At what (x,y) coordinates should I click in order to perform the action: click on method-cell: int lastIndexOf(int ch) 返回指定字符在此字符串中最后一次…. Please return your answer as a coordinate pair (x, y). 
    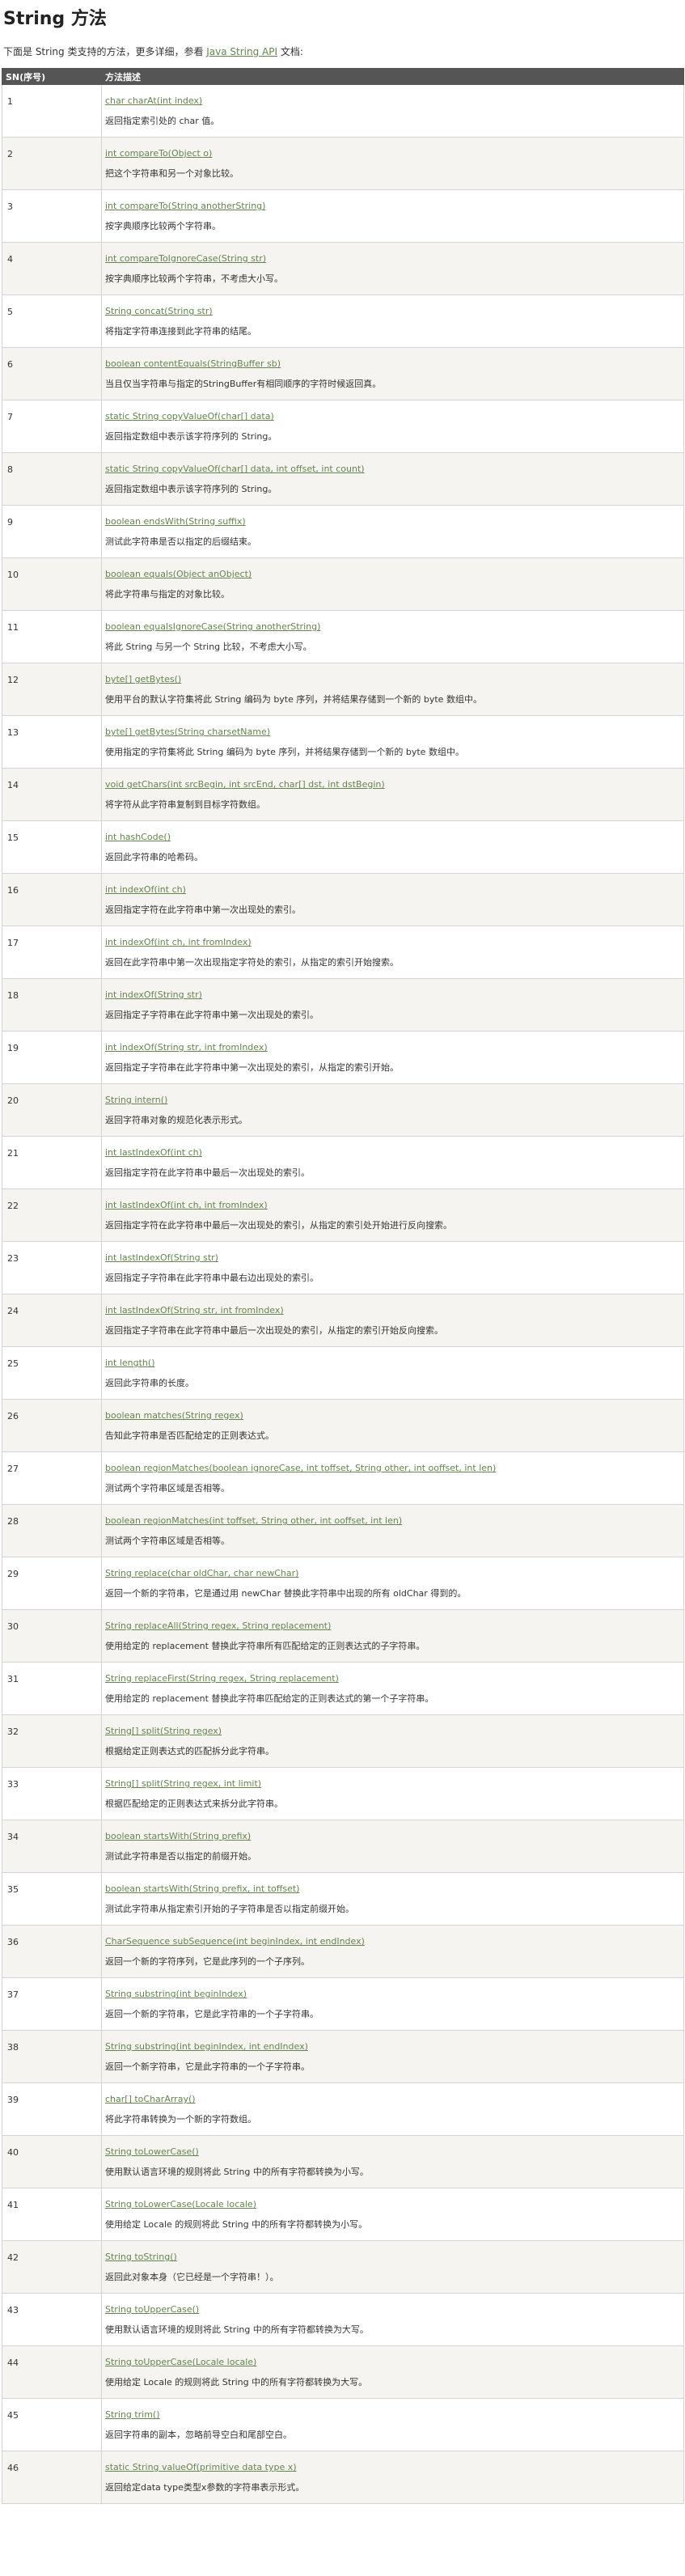
    Looking at the image, I should click on (392, 1162).